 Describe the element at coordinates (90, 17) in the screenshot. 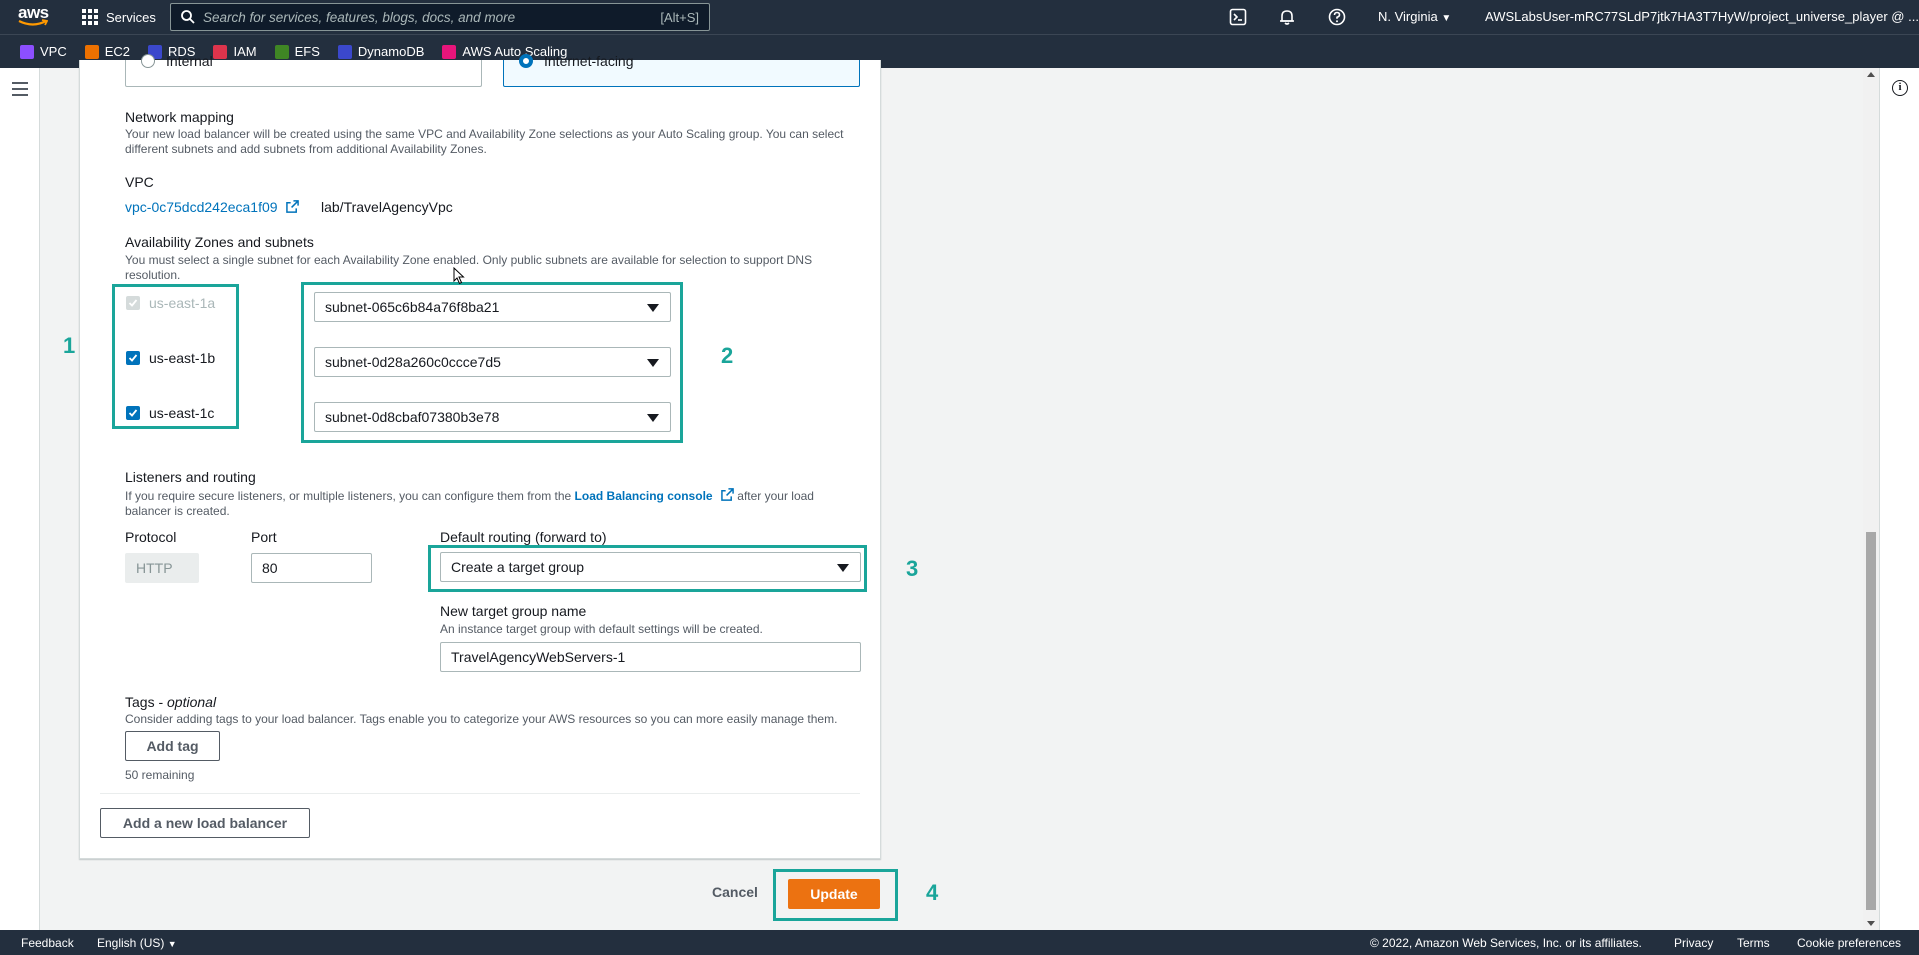

I see `grid-icon` at that location.